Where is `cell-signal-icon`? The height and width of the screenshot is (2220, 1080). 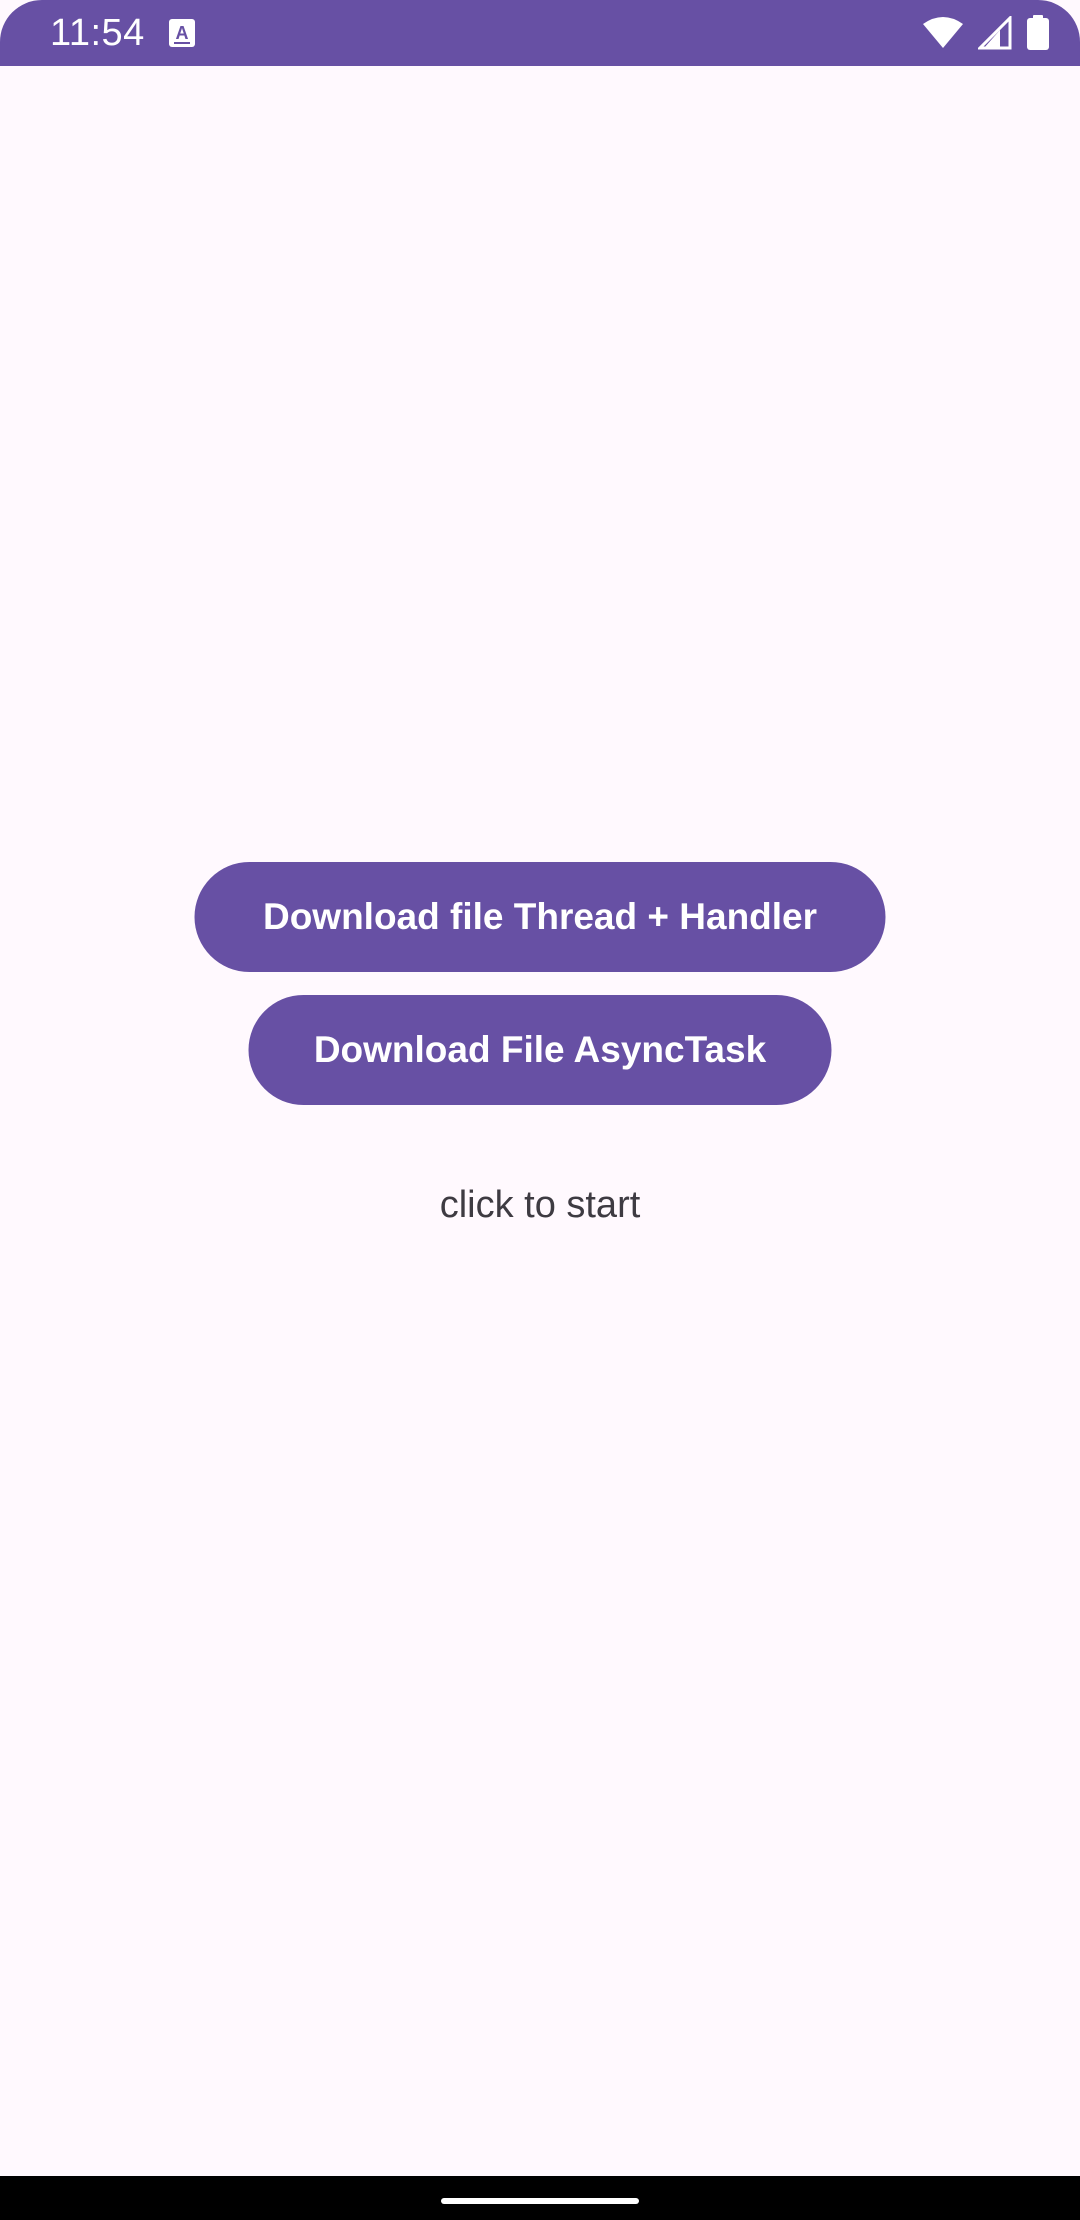 cell-signal-icon is located at coordinates (995, 33).